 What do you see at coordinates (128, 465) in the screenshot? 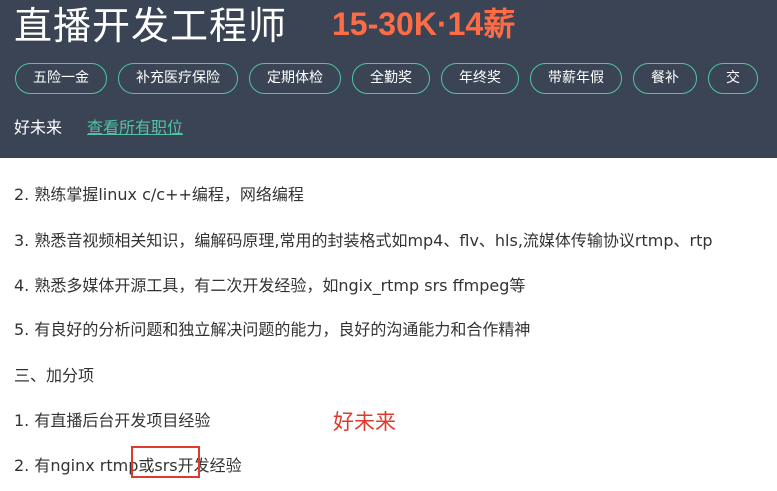
I see `description-line: 2. 有nginx rtmp或srs开发经验` at bounding box center [128, 465].